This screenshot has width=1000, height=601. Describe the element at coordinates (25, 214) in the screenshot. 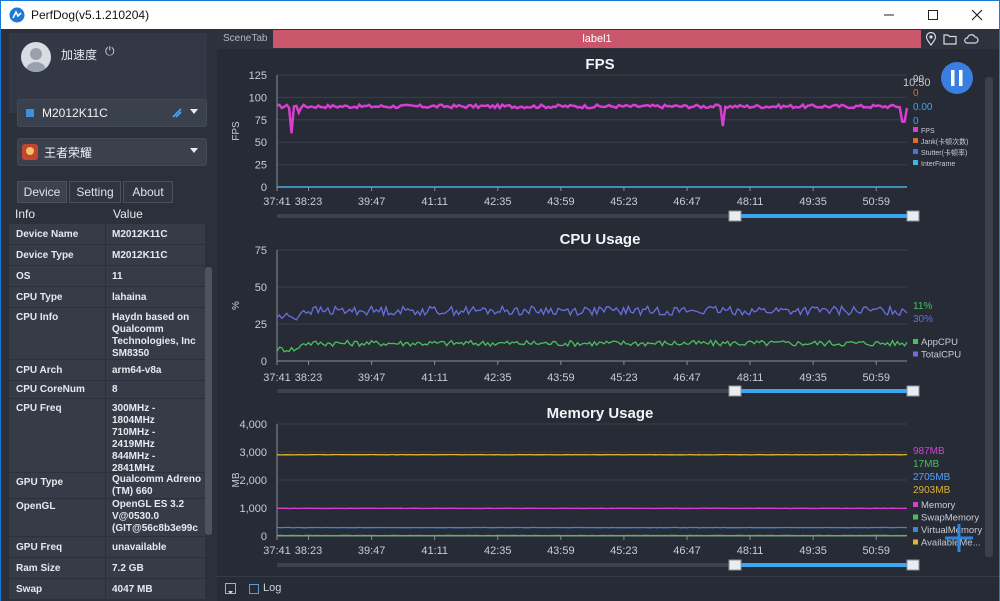

I see `column-header-info: Info` at that location.